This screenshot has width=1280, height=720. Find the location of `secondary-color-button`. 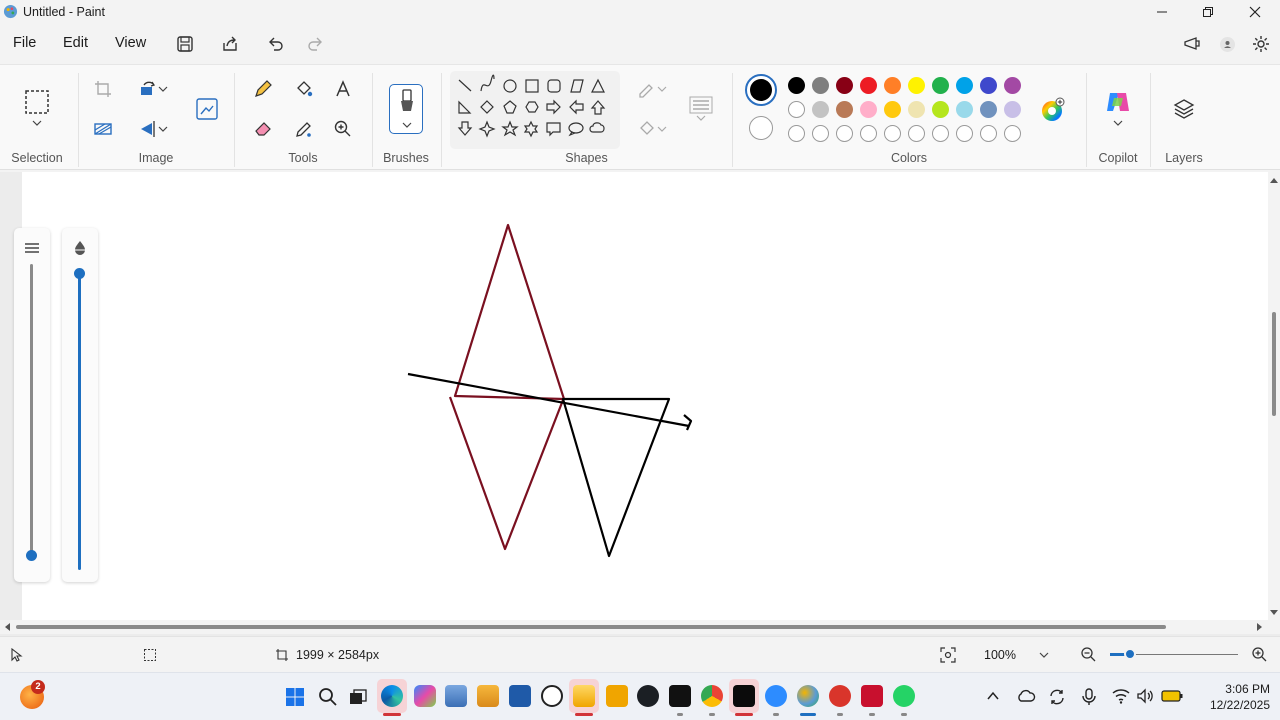

secondary-color-button is located at coordinates (761, 128).